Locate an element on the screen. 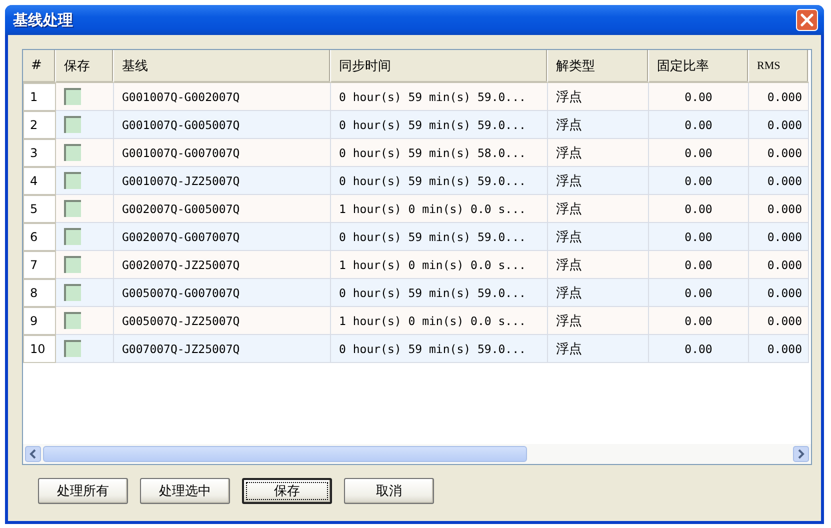  scroll-right-icon is located at coordinates (801, 454).